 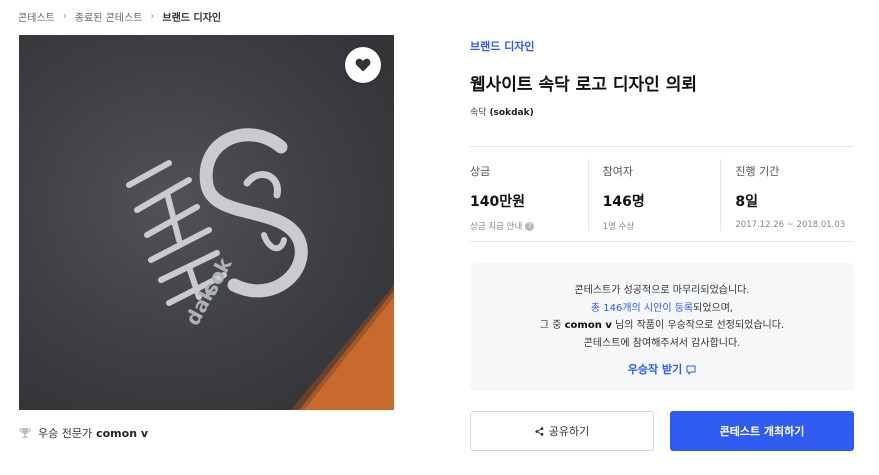 What do you see at coordinates (109, 16) in the screenshot?
I see `breadcrumb-ended-contests: 종료된 콘테스트` at bounding box center [109, 16].